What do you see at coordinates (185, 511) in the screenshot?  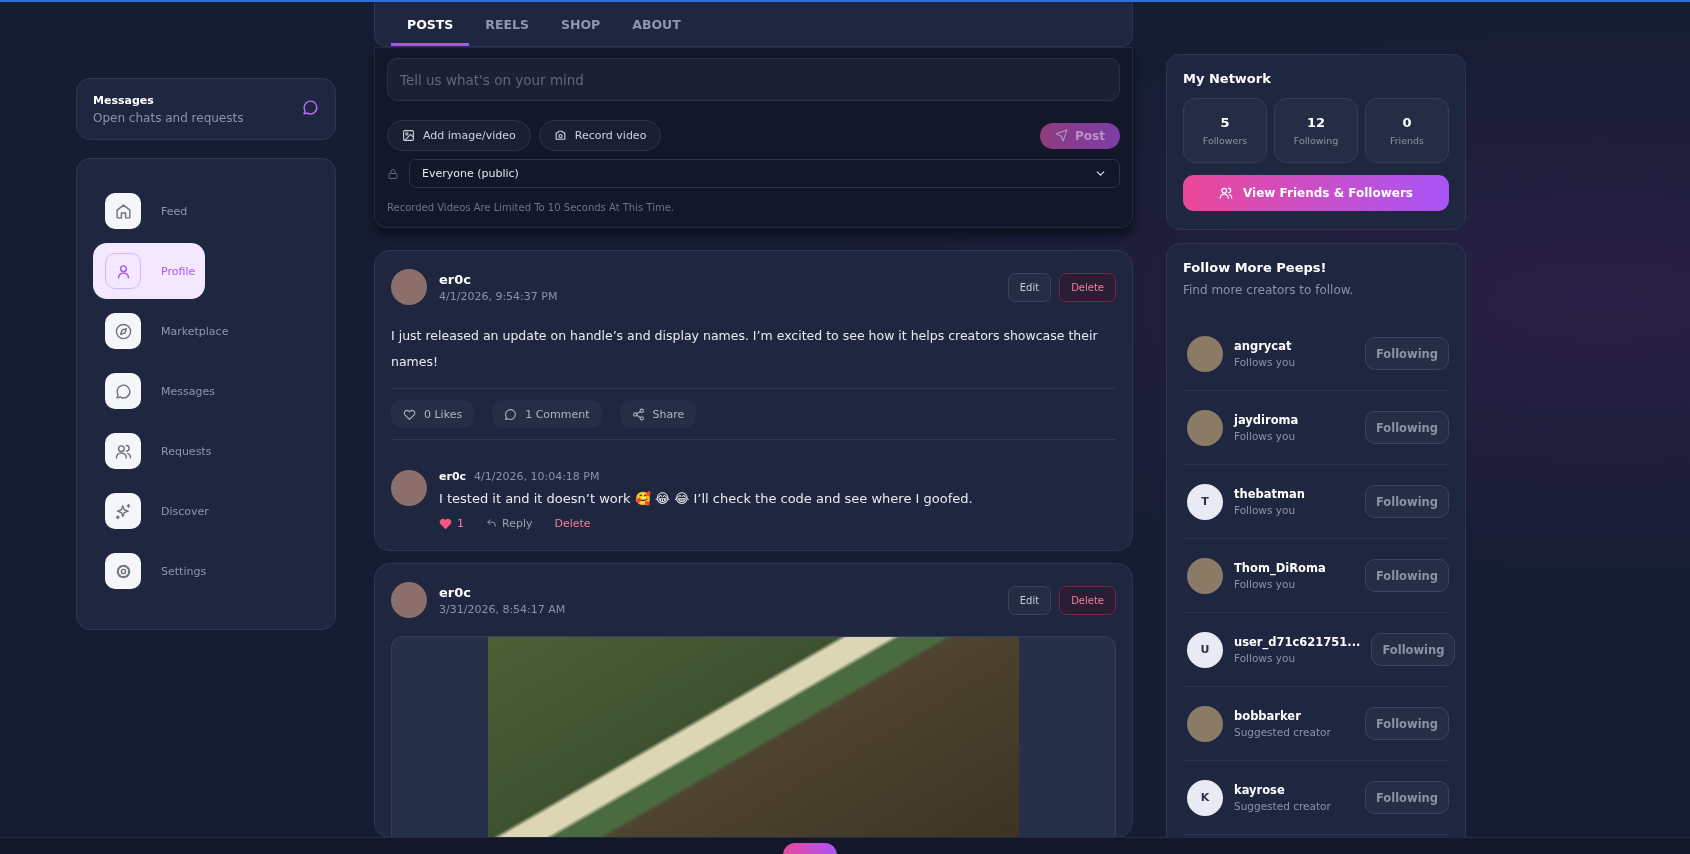 I see `sidebar-item-label: Discover` at bounding box center [185, 511].